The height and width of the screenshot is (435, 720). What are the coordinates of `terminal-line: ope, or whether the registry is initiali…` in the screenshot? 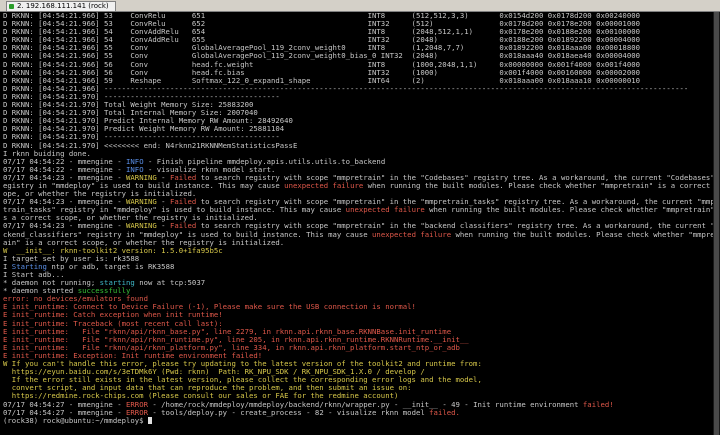 It's located at (358, 194).